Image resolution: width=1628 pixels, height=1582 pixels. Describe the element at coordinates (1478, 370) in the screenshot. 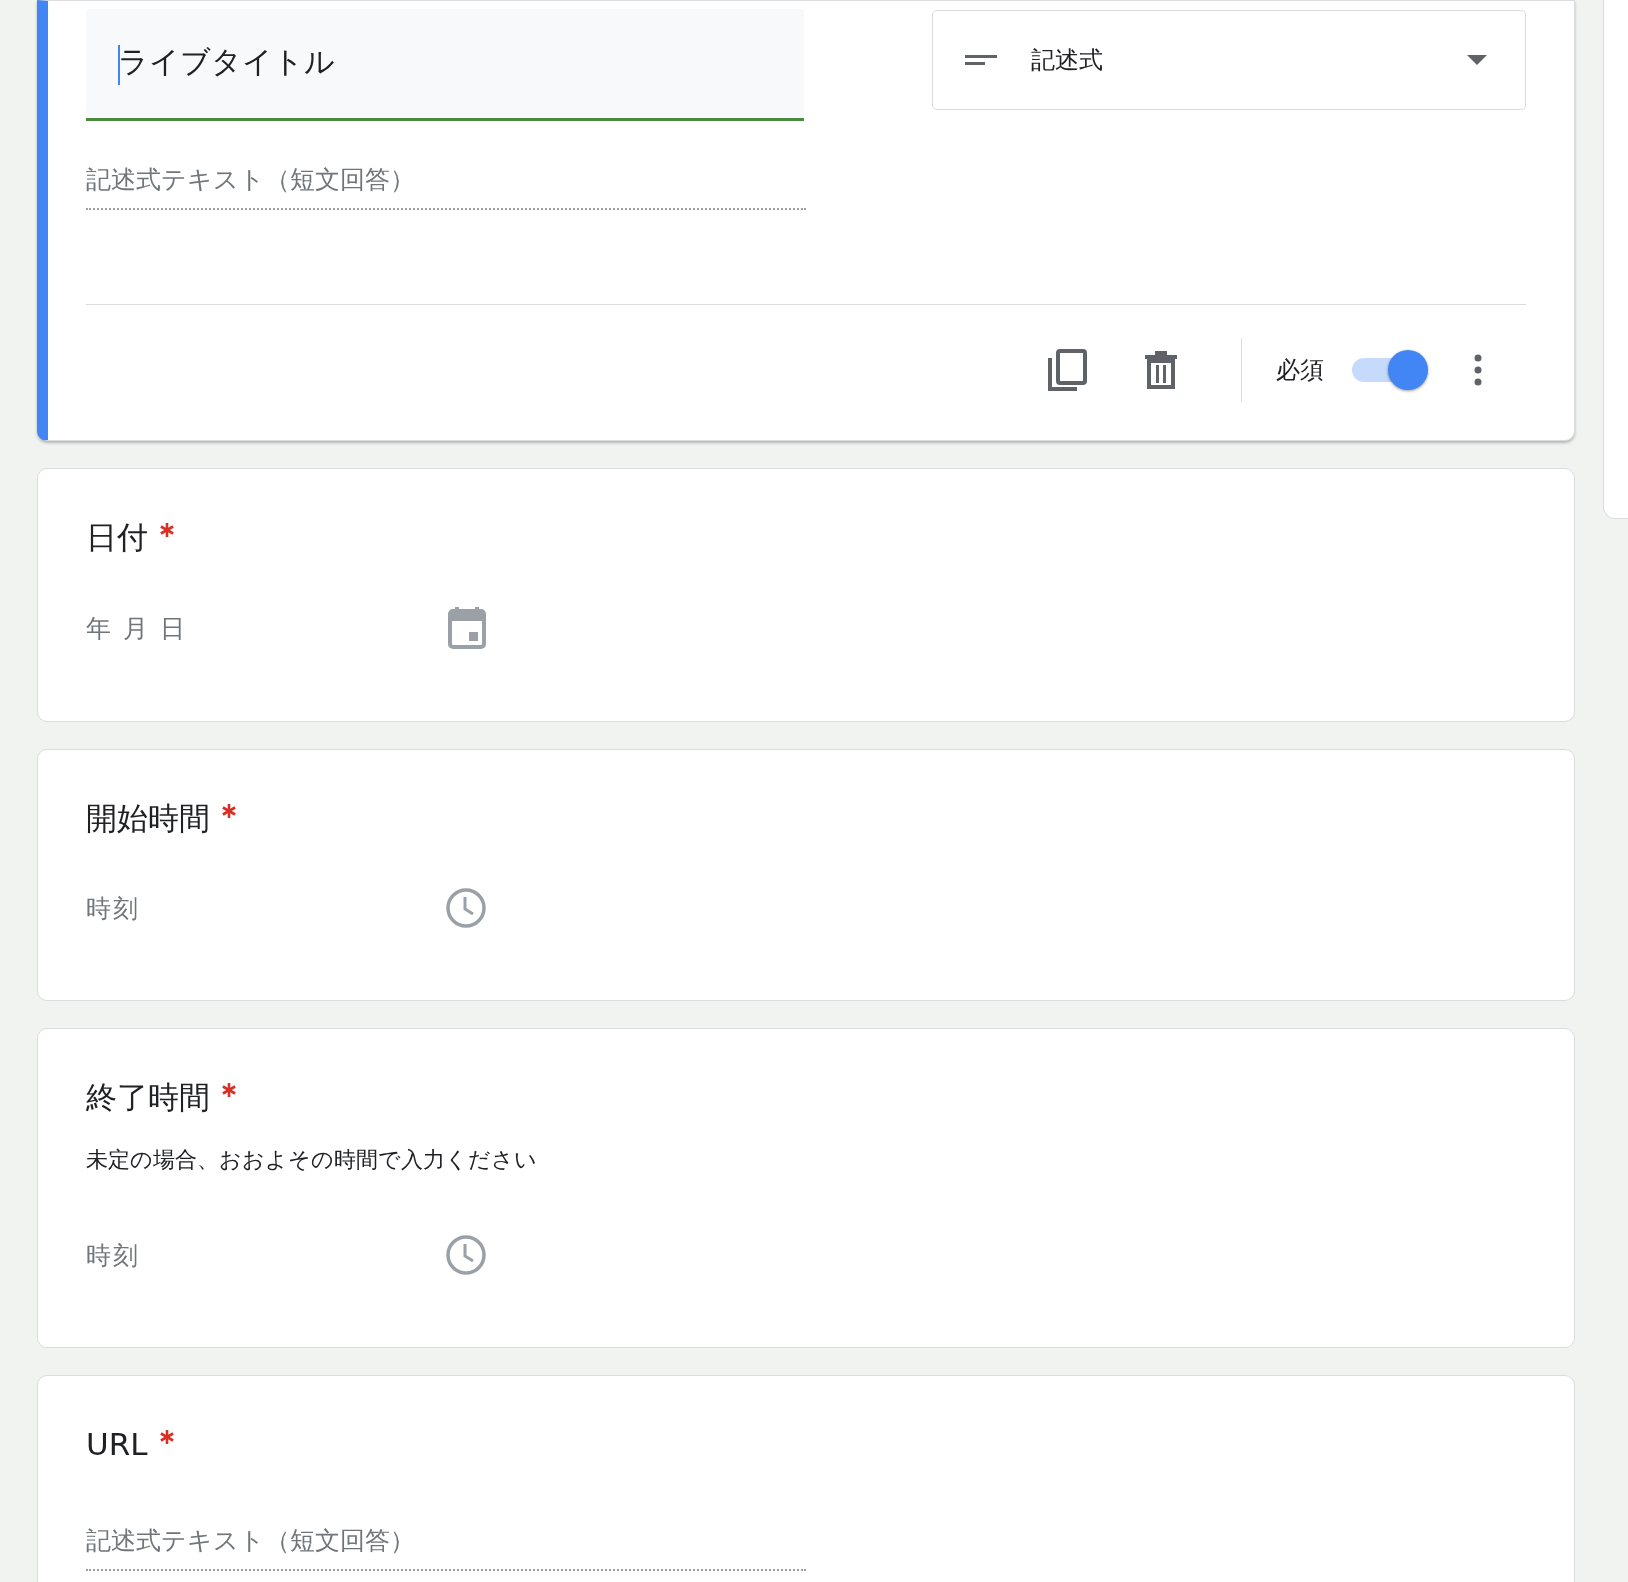

I see `more-icon` at that location.